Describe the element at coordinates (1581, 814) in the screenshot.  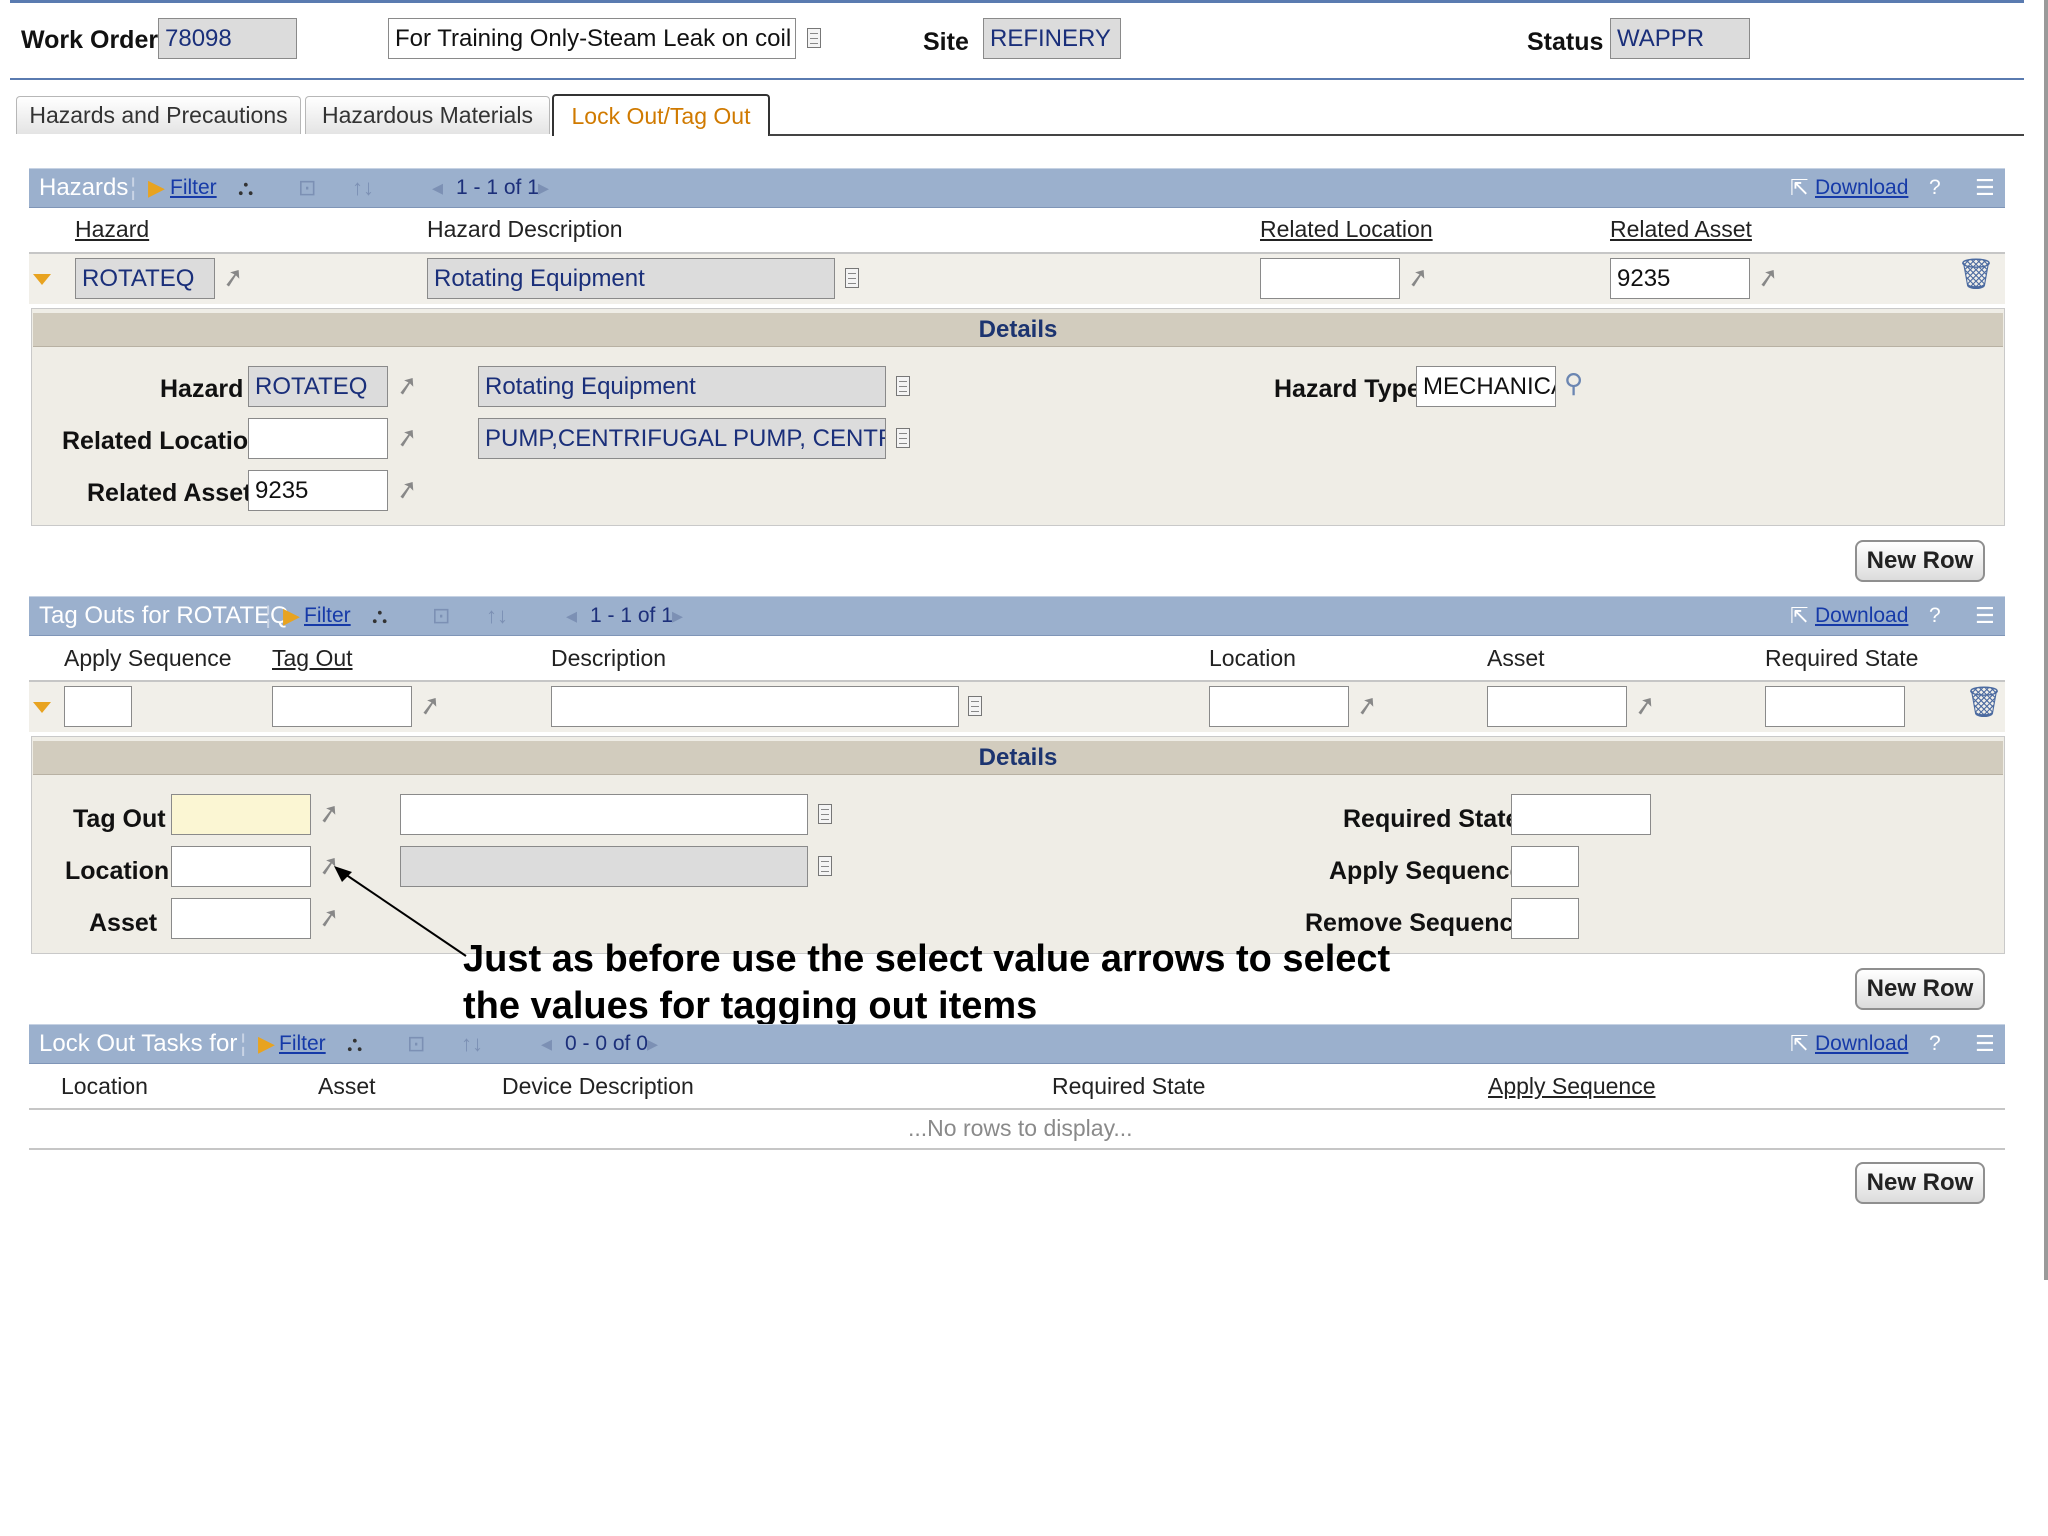
I see `detail-required-state-field` at that location.